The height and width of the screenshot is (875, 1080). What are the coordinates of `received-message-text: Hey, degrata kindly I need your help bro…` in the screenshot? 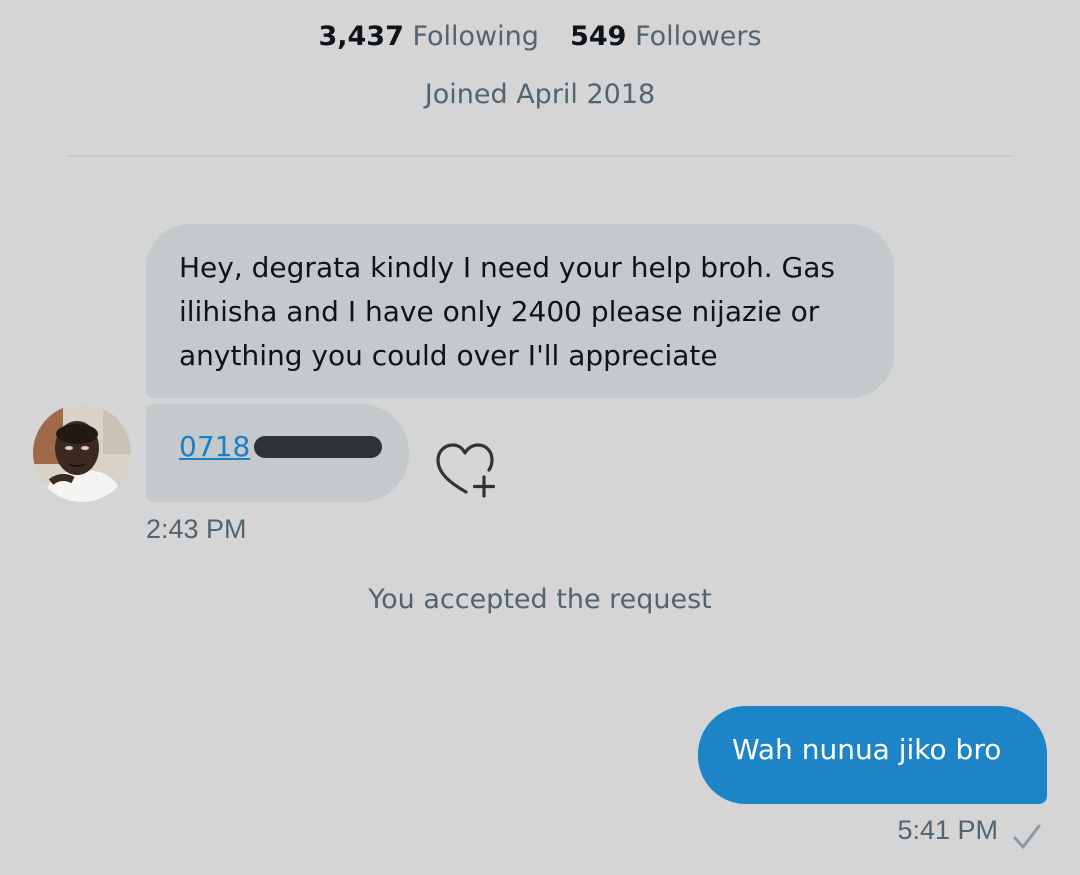 It's located at (507, 311).